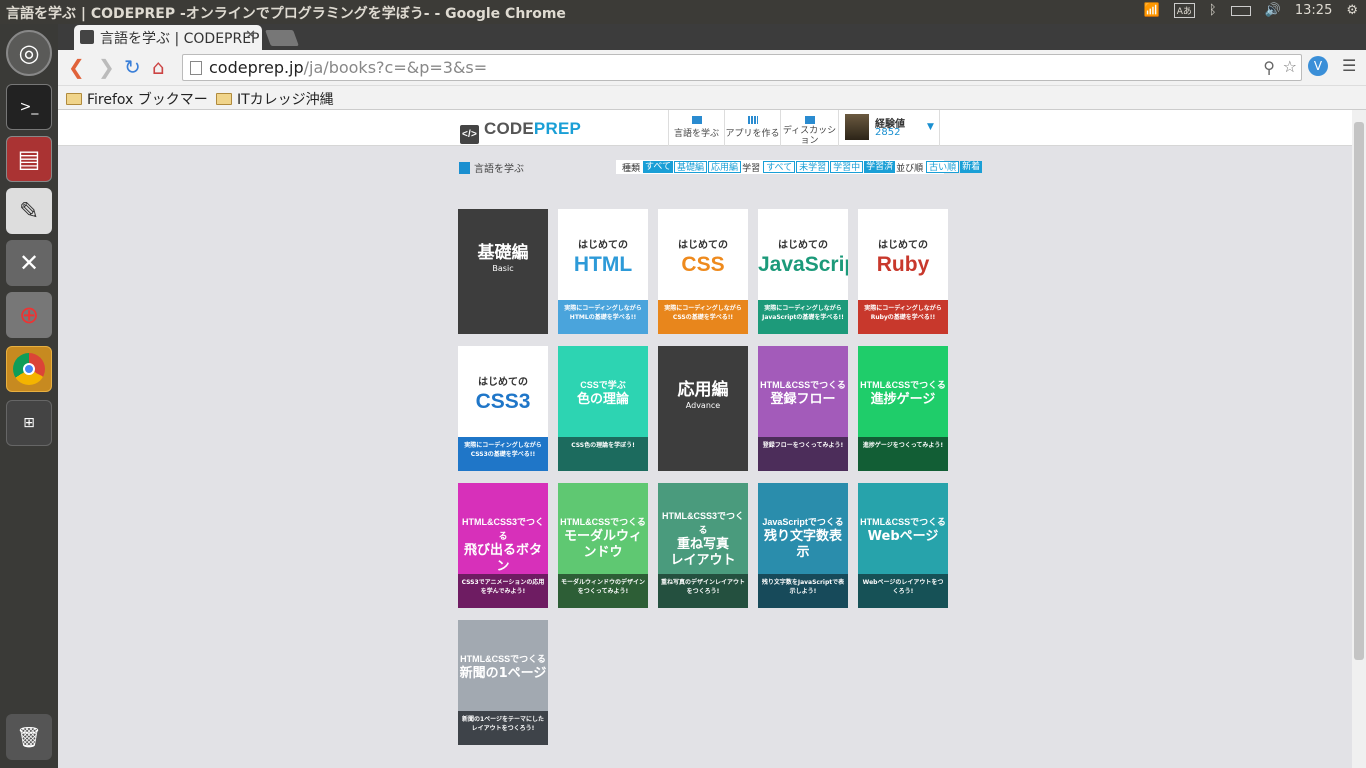 This screenshot has width=1366, height=768. I want to click on book-card-cover: 基礎編 Basic, so click(503, 271).